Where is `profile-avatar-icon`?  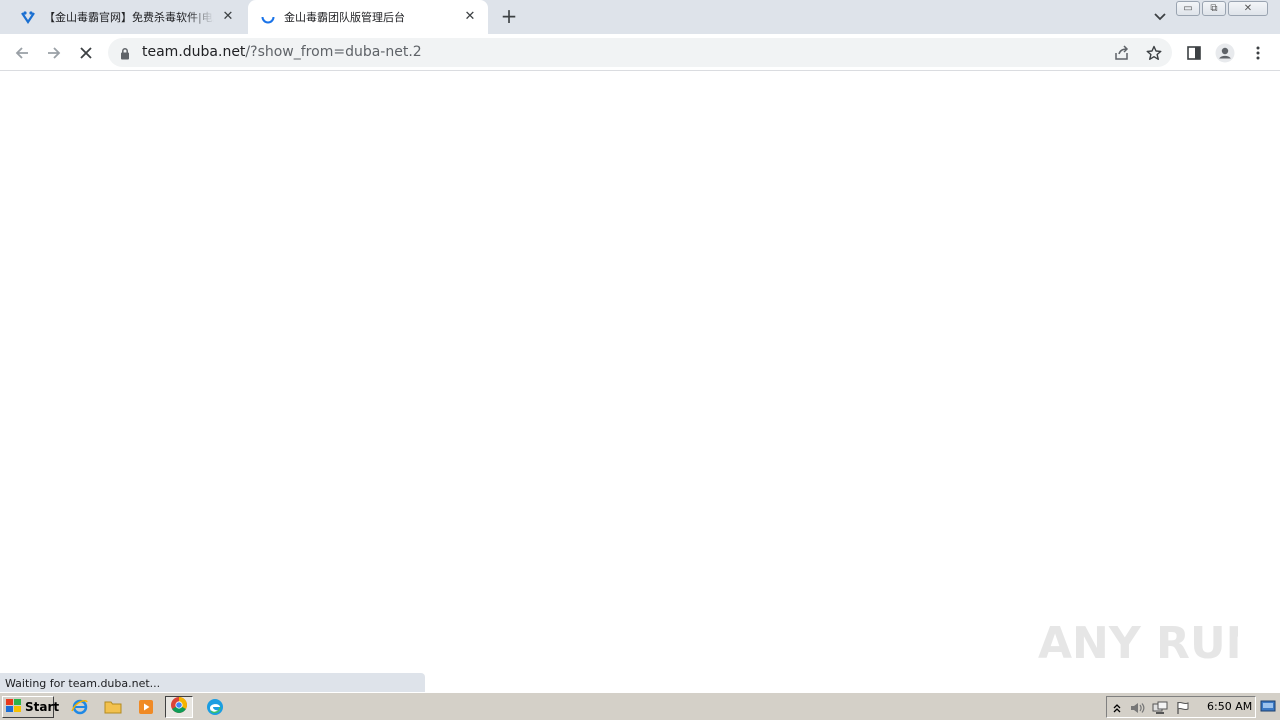
profile-avatar-icon is located at coordinates (1225, 53).